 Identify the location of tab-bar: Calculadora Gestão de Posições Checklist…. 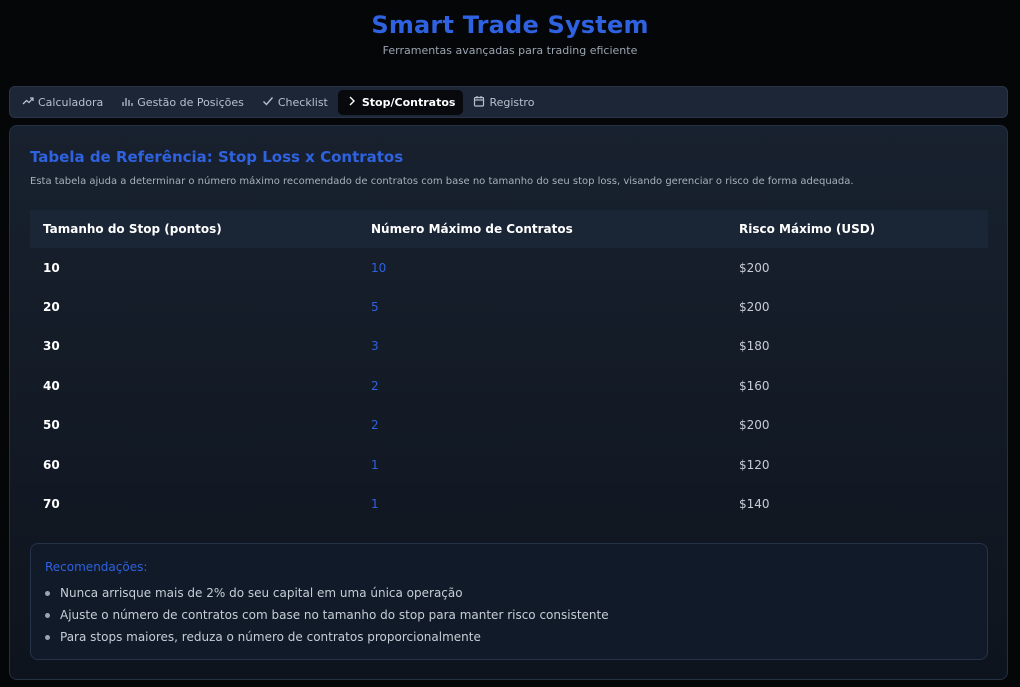
(508, 102).